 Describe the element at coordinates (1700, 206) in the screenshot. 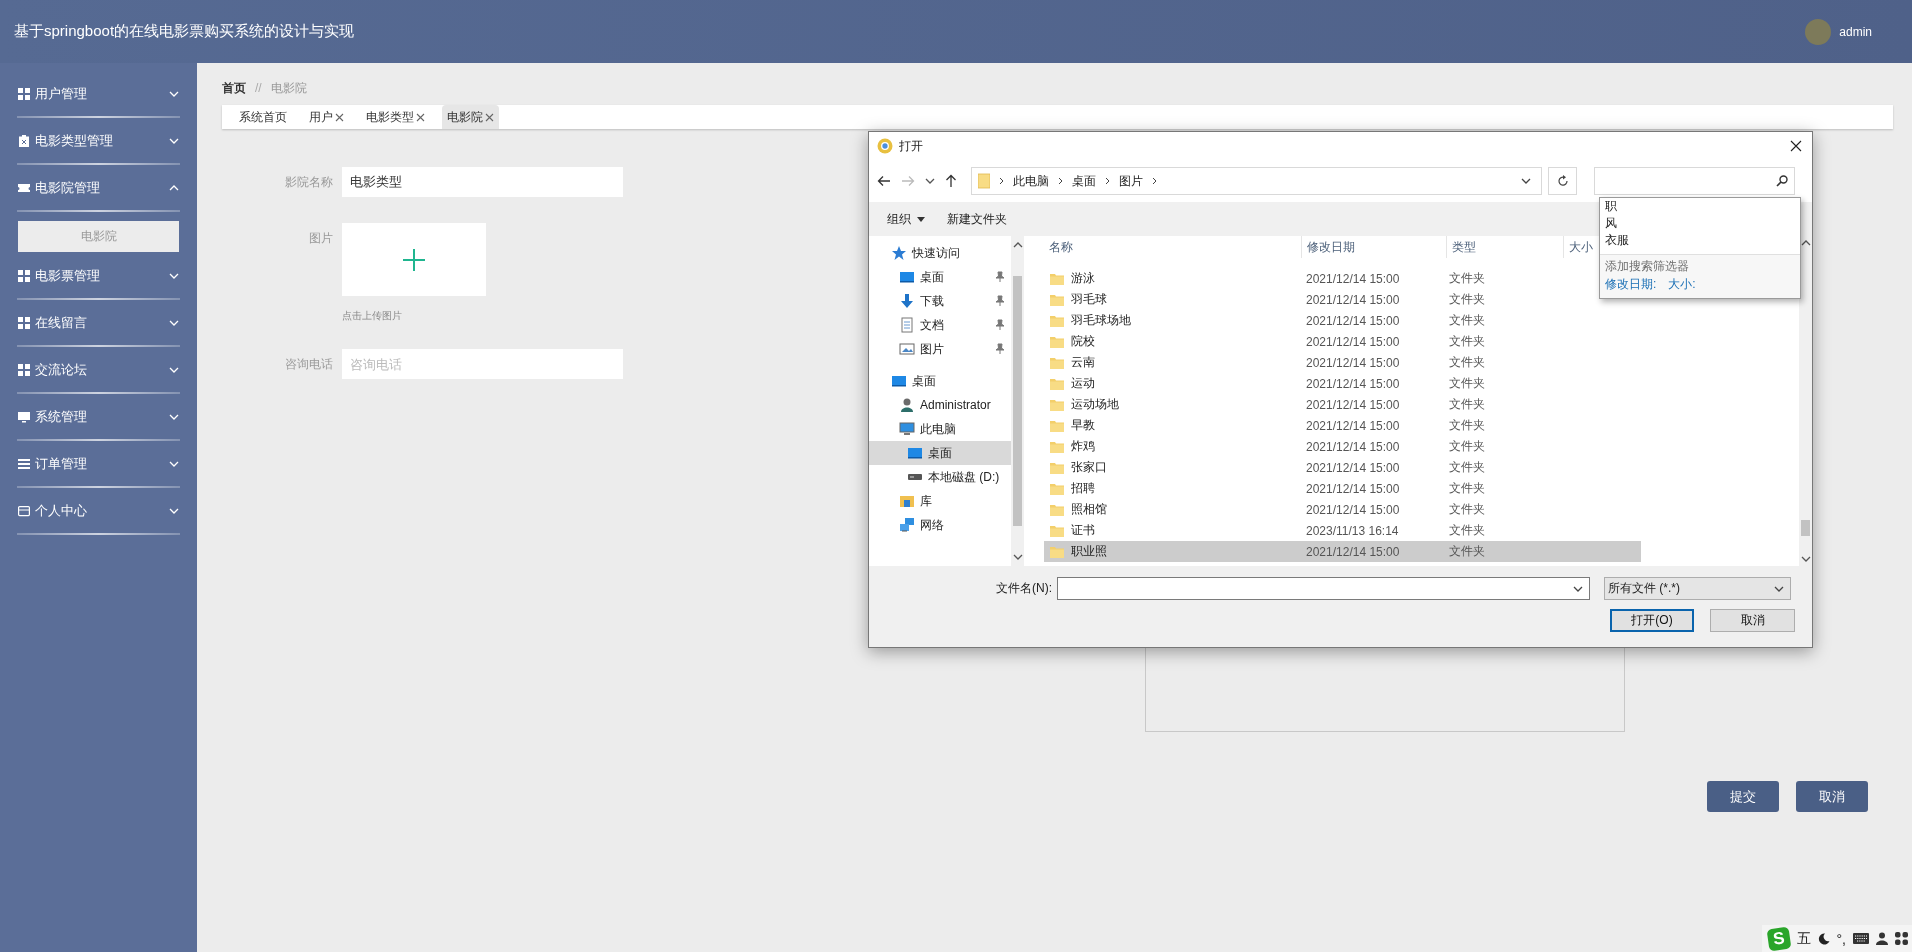

I see `suggestion-item: 职` at that location.